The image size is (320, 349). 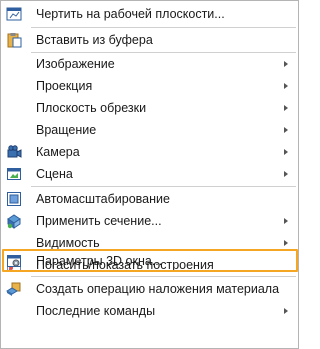 I want to click on menu-item-paste: Вставить из буфера, so click(x=149, y=40).